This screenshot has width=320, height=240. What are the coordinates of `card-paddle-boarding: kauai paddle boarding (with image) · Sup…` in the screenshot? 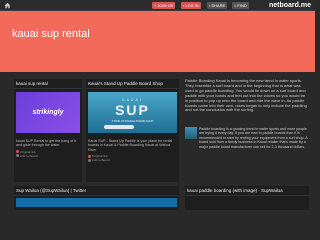 It's located at (247, 198).